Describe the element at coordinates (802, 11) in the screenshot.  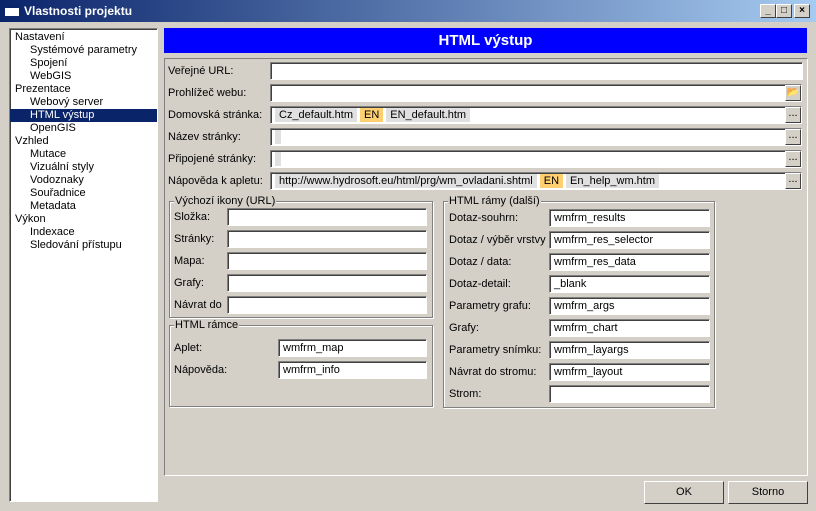
I see `close-button: ×` at that location.